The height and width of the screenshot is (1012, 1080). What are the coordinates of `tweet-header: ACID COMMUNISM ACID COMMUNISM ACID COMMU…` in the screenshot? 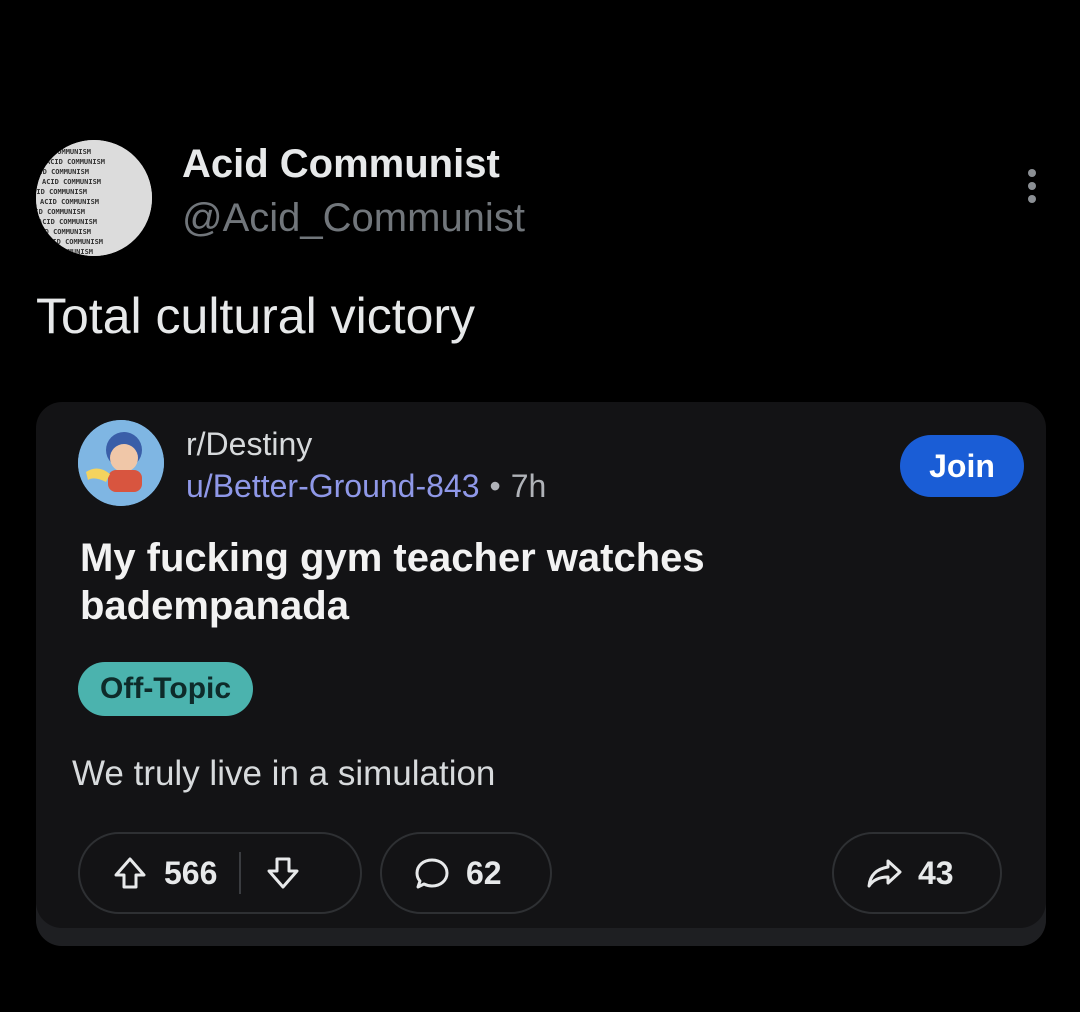 It's located at (541, 199).